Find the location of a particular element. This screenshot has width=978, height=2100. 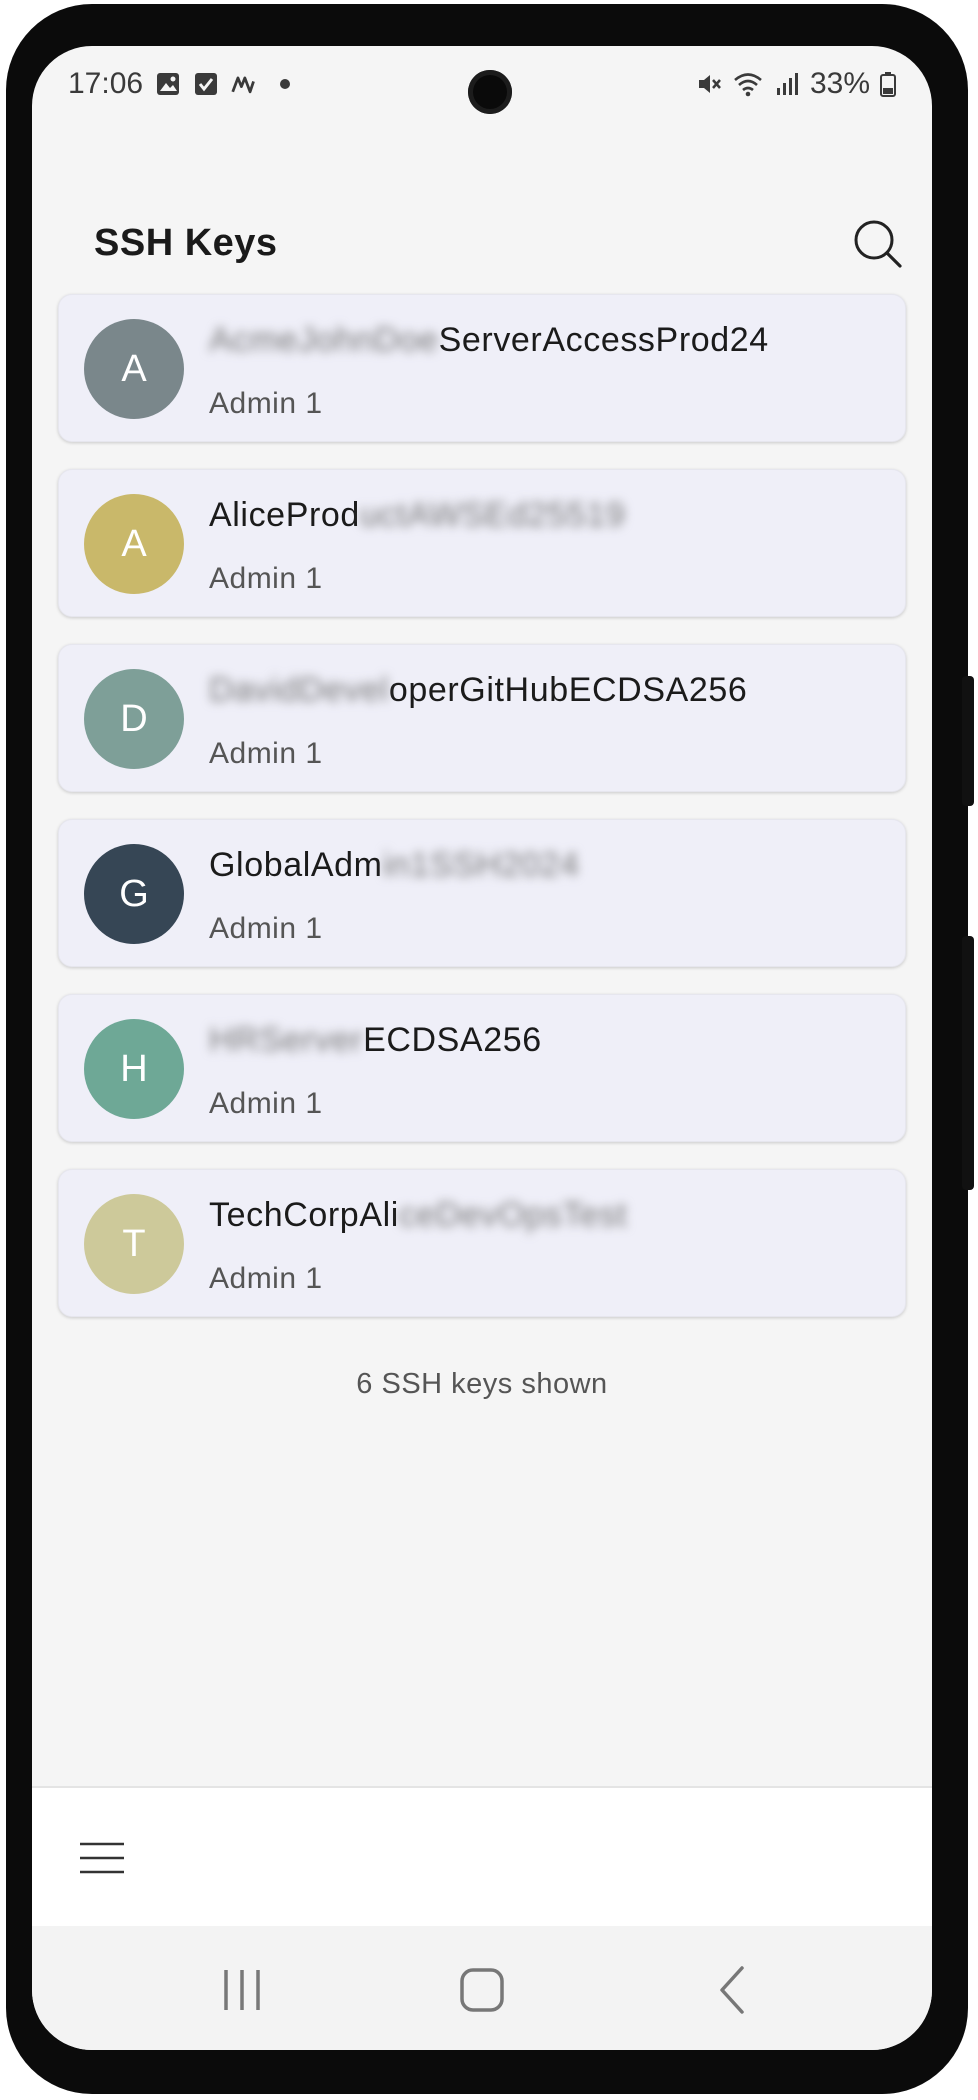

status-left: 17:06 is located at coordinates (179, 84).